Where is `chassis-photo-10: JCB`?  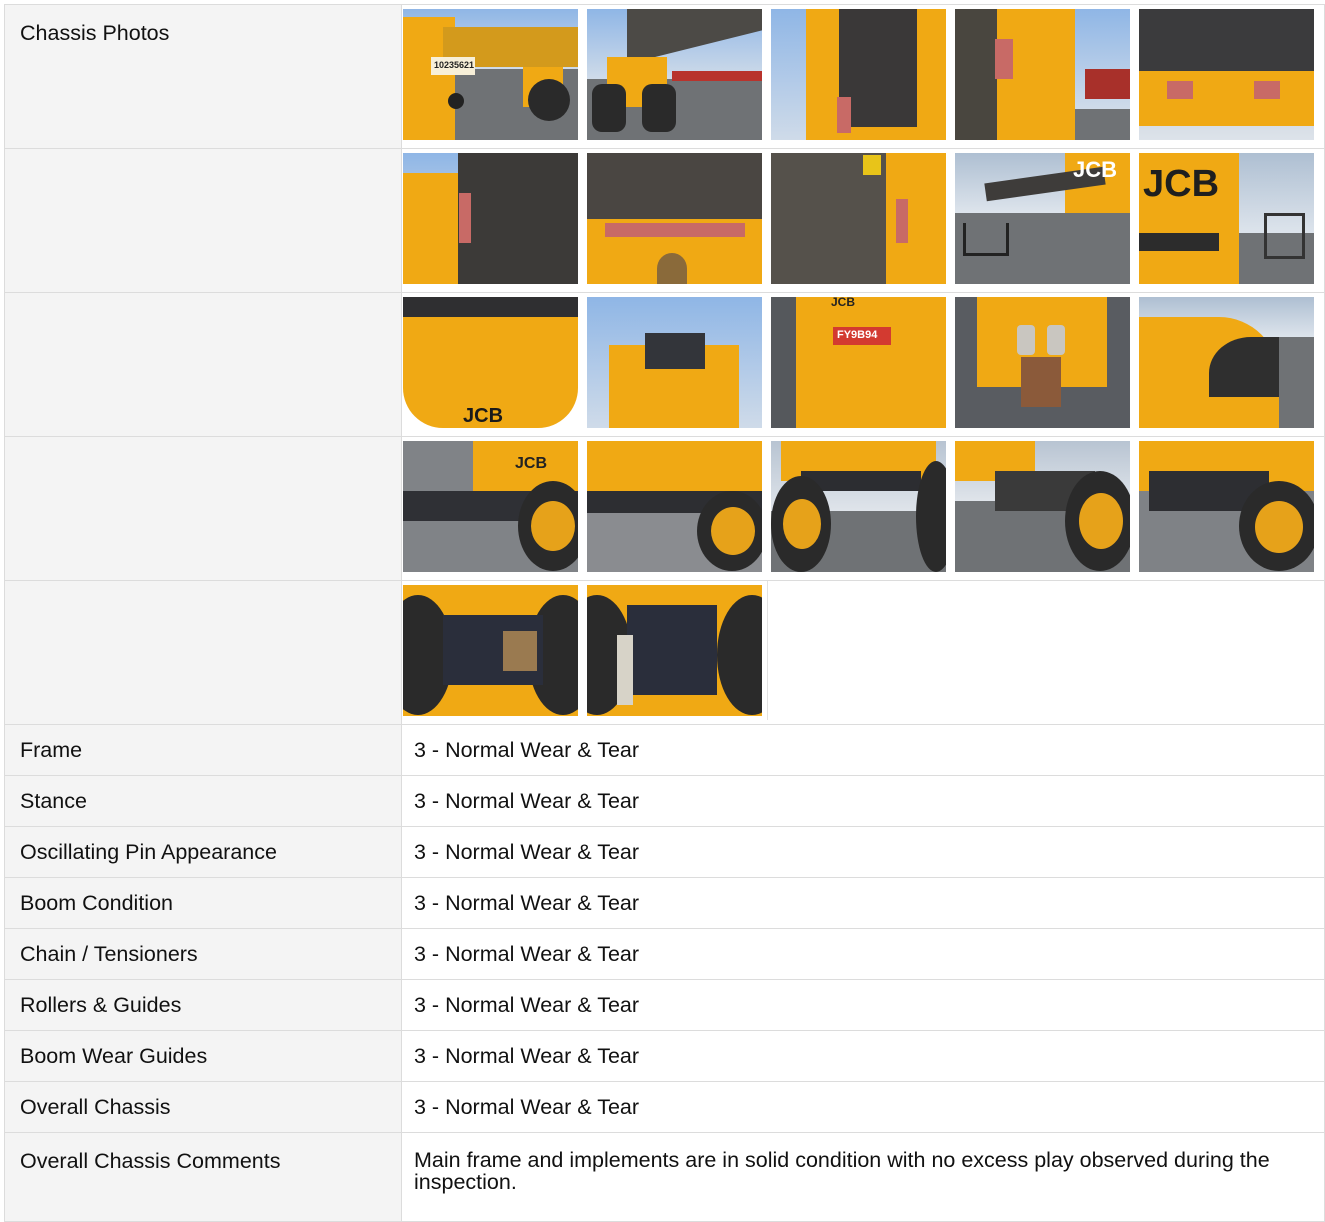 chassis-photo-10: JCB is located at coordinates (1226, 218).